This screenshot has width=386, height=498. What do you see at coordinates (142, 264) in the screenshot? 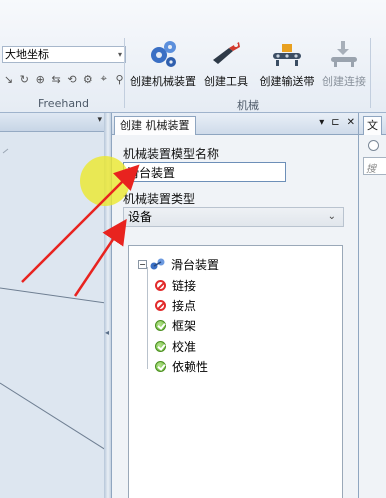
I see `collapse-icon: −` at bounding box center [142, 264].